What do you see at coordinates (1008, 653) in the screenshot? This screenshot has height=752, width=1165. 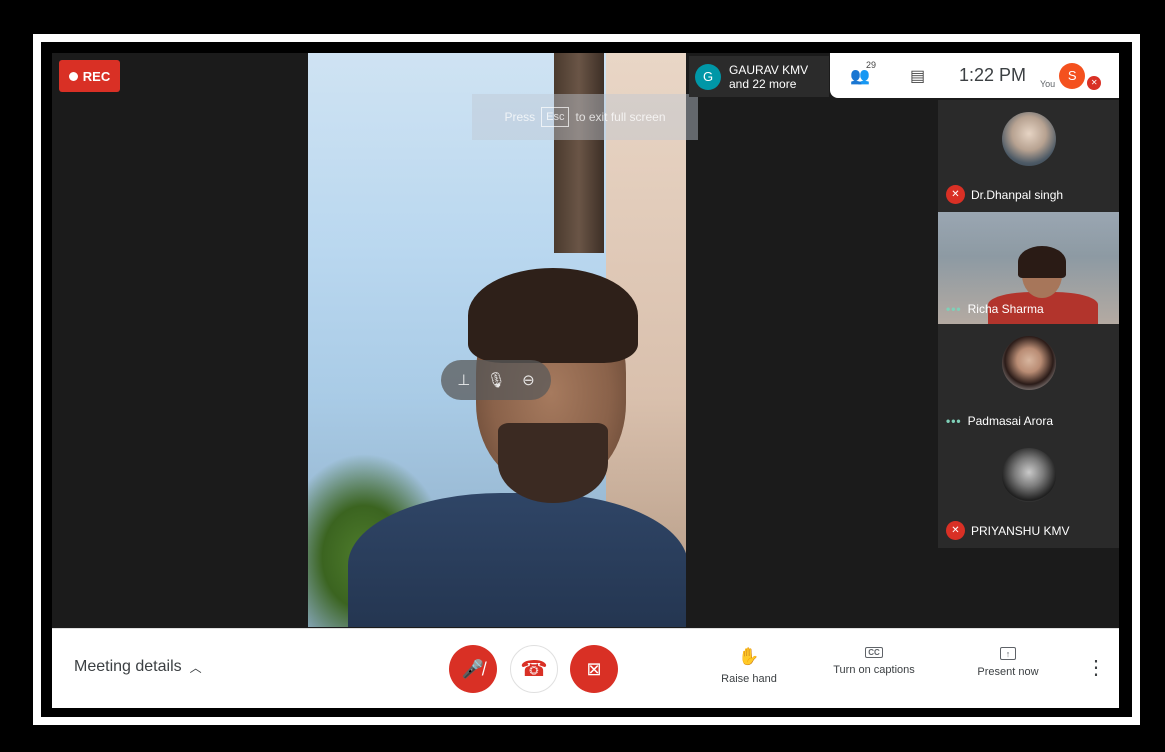 I see `present-icon: ↑` at bounding box center [1008, 653].